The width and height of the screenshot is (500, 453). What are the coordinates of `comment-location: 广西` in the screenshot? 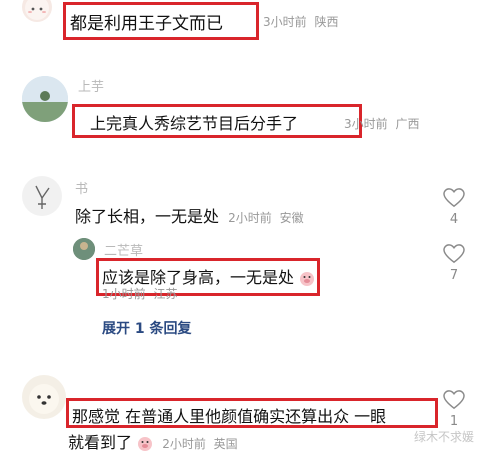 It's located at (407, 124).